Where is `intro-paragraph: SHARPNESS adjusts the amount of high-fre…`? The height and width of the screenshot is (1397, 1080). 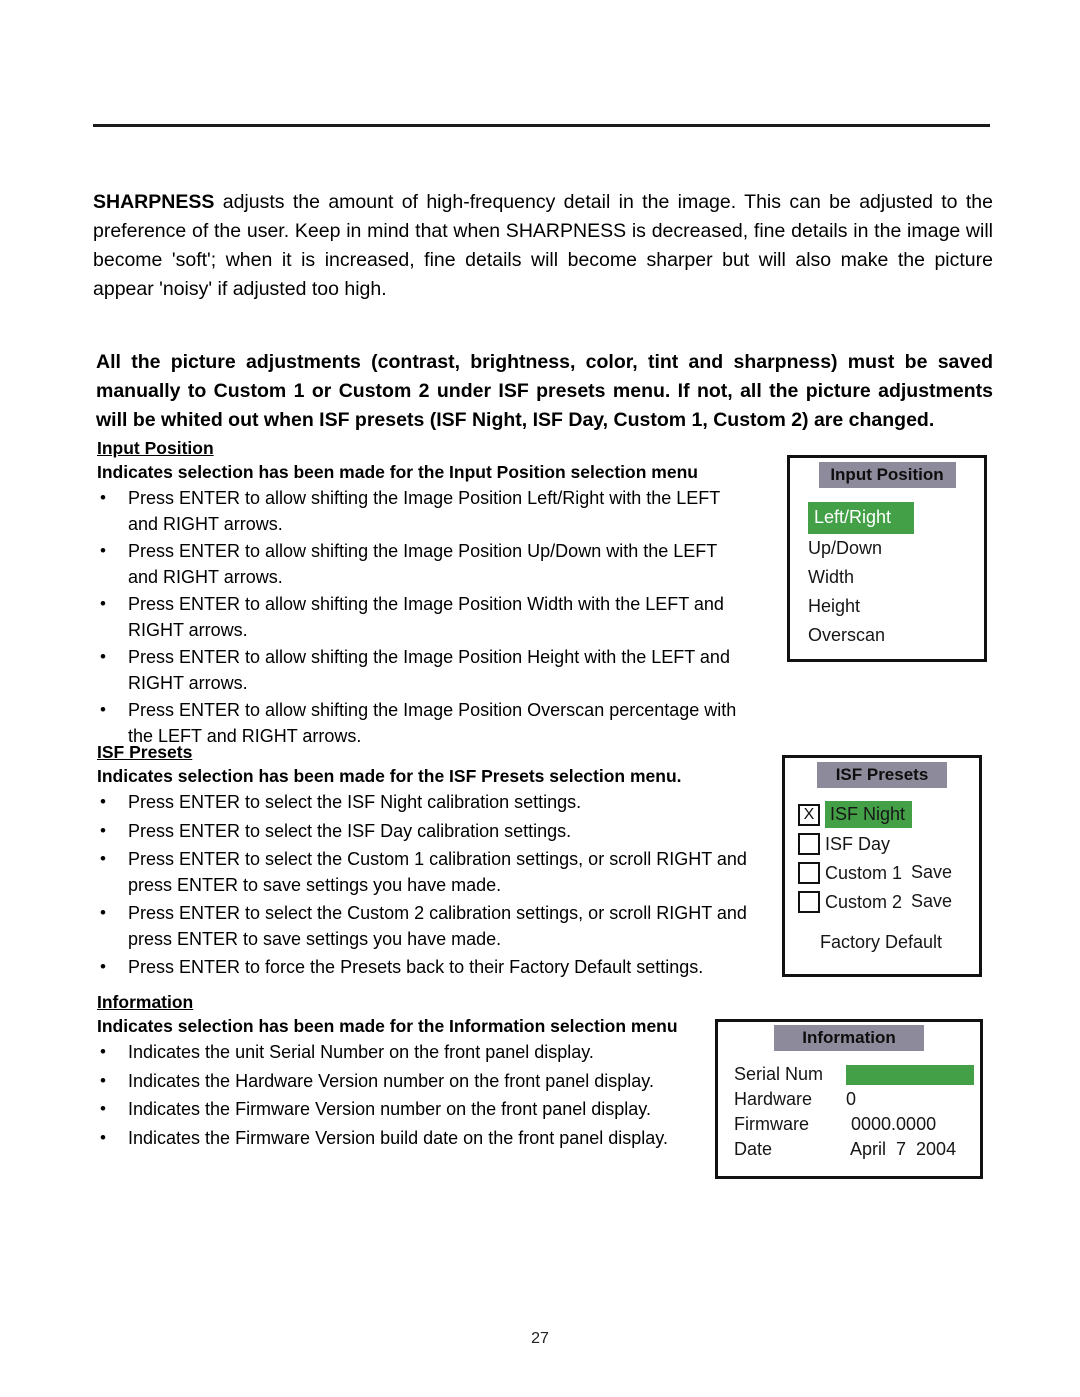
intro-paragraph: SHARPNESS adjusts the amount of high-fre… is located at coordinates (543, 246).